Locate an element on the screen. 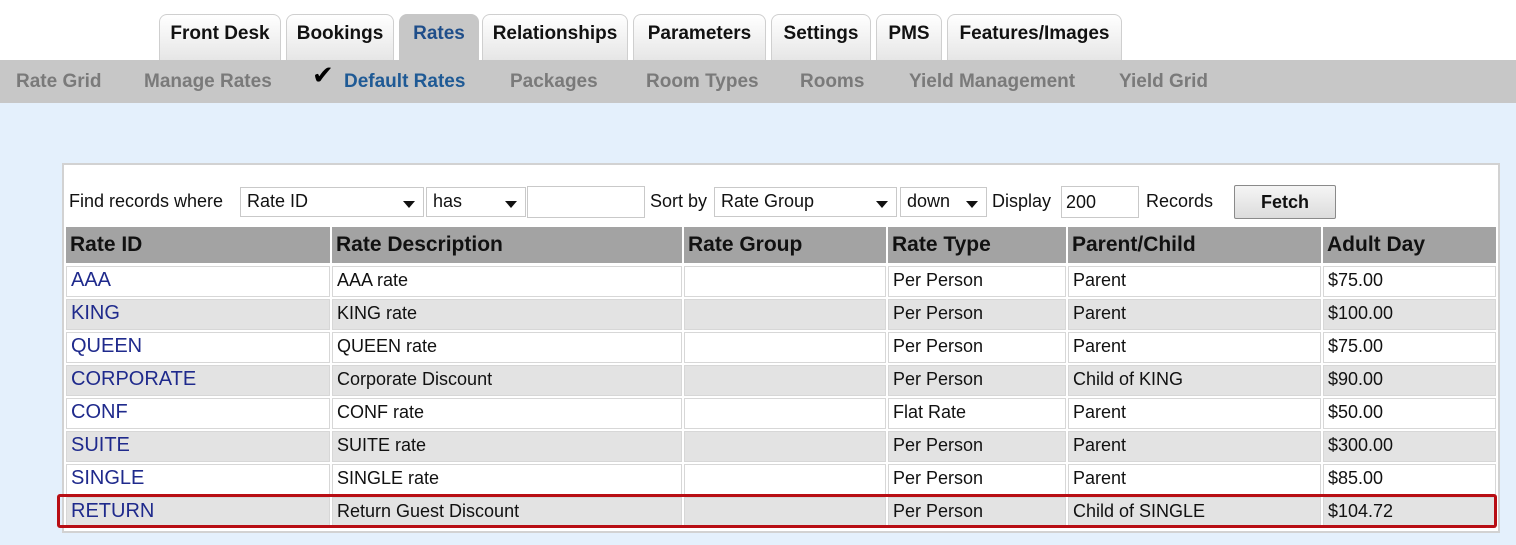 The width and height of the screenshot is (1516, 545). subnav-default-rates: Default Rates is located at coordinates (404, 81).